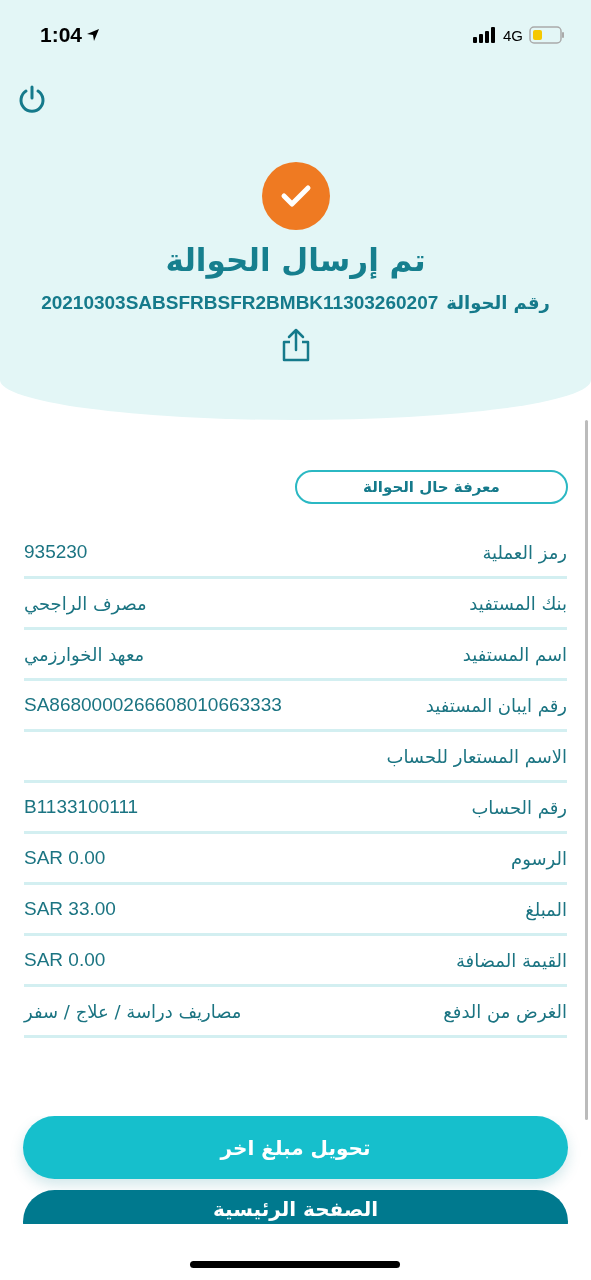 The height and width of the screenshot is (1280, 591). Describe the element at coordinates (32, 99) in the screenshot. I see `power-icon` at that location.